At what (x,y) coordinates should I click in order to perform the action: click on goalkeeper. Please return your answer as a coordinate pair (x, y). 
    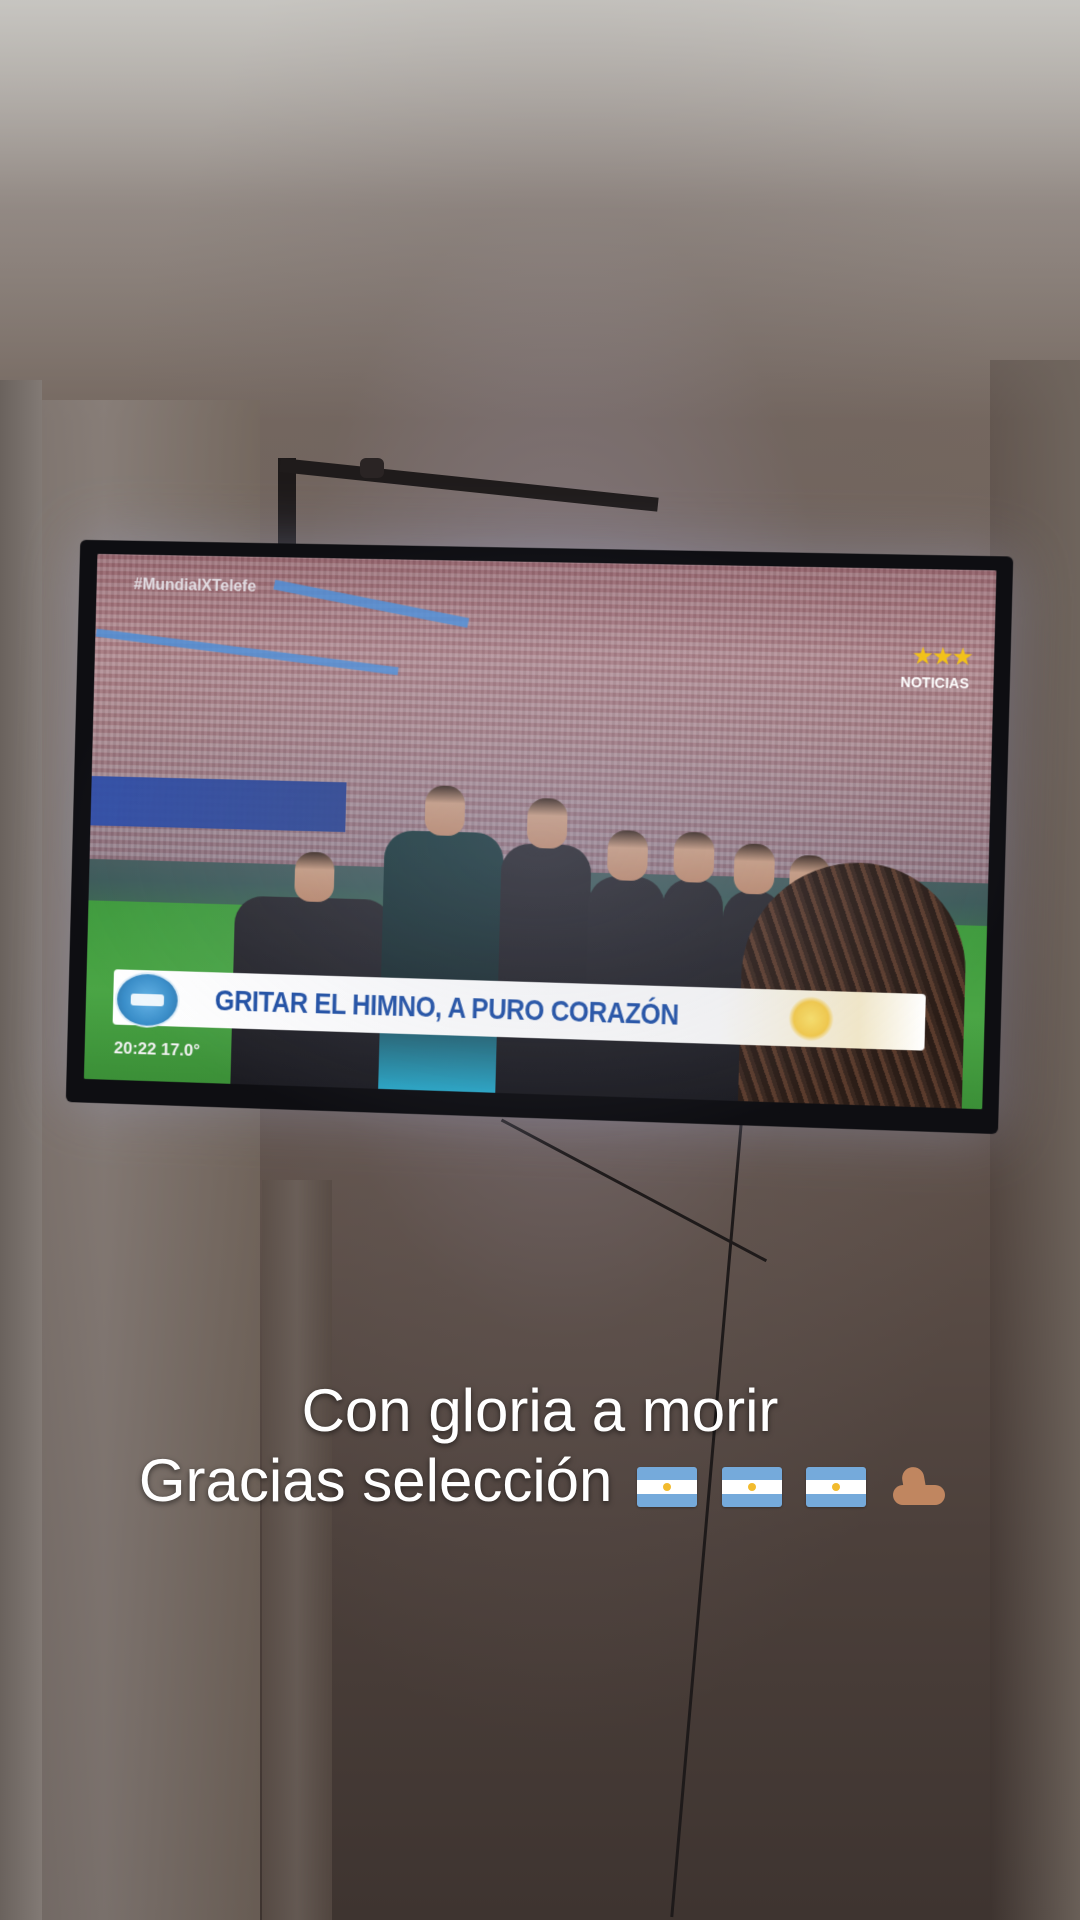
    Looking at the image, I should click on (441, 939).